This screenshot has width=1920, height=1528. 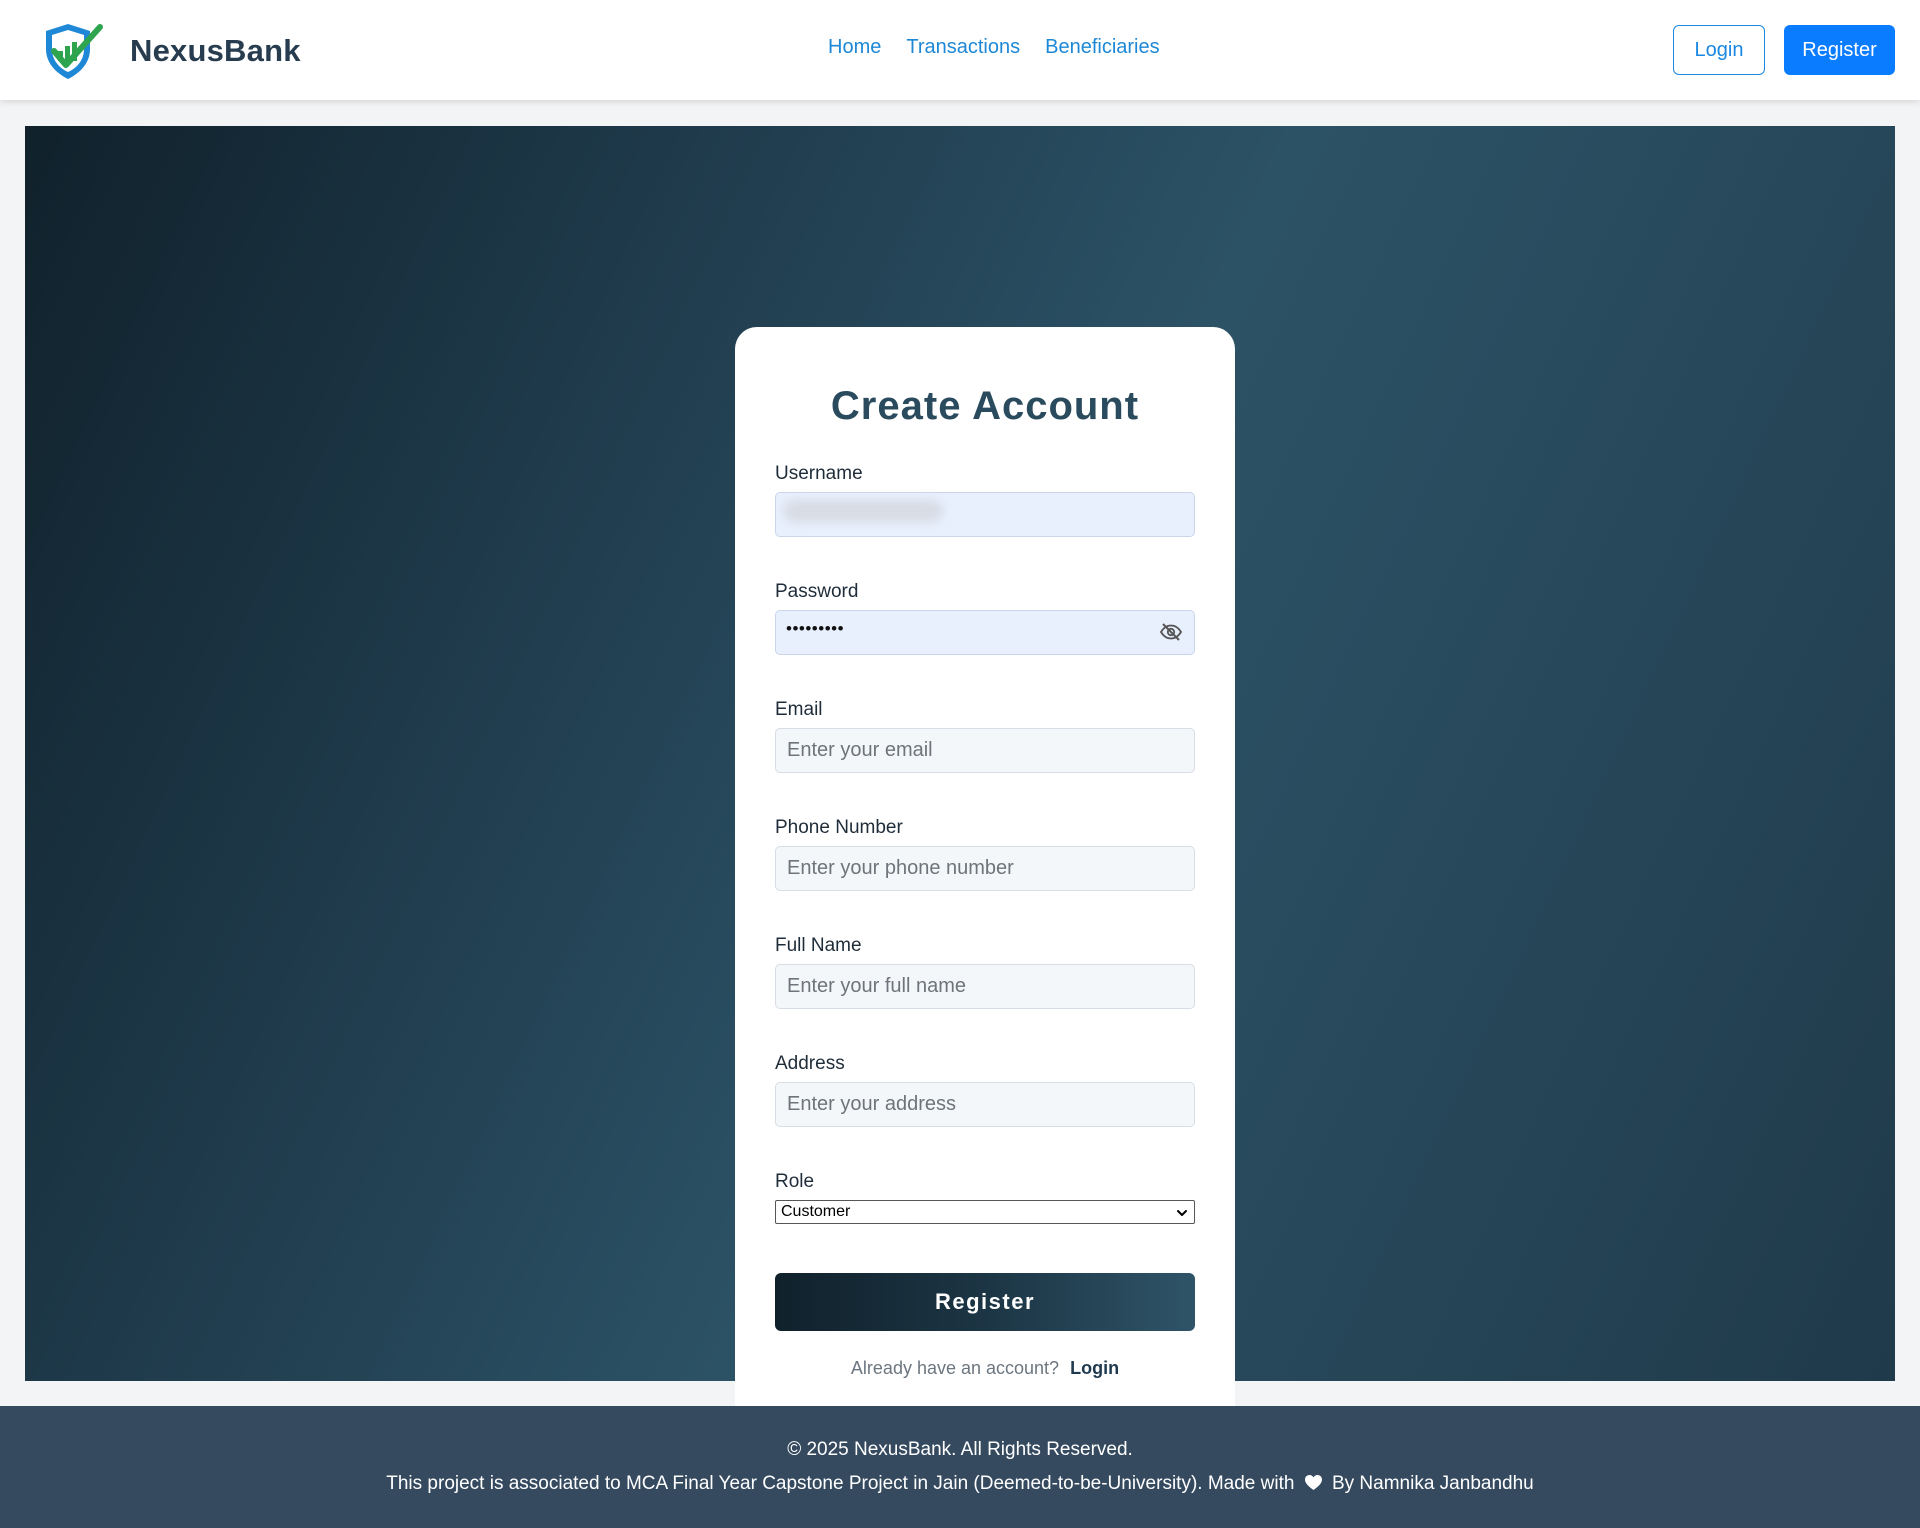 What do you see at coordinates (1171, 632) in the screenshot?
I see `eye-off-icon` at bounding box center [1171, 632].